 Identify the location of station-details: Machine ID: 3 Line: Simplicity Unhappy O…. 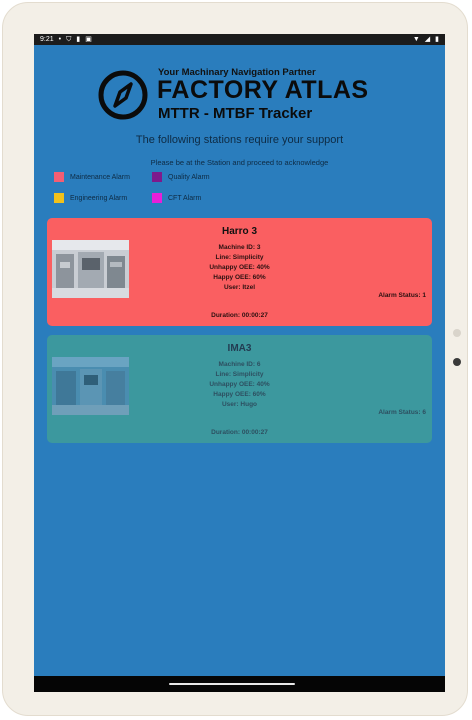
(239, 268).